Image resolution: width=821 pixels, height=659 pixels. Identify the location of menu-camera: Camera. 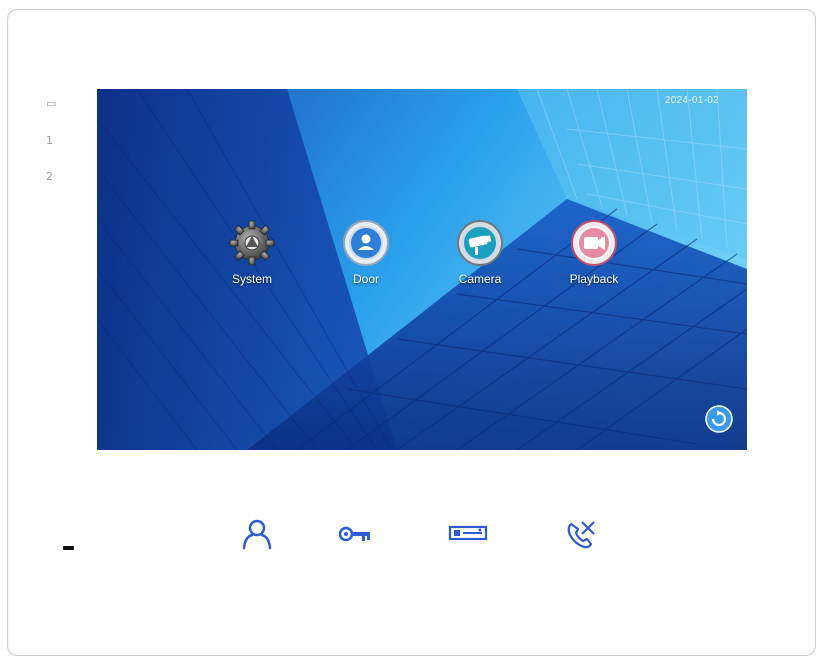
(480, 252).